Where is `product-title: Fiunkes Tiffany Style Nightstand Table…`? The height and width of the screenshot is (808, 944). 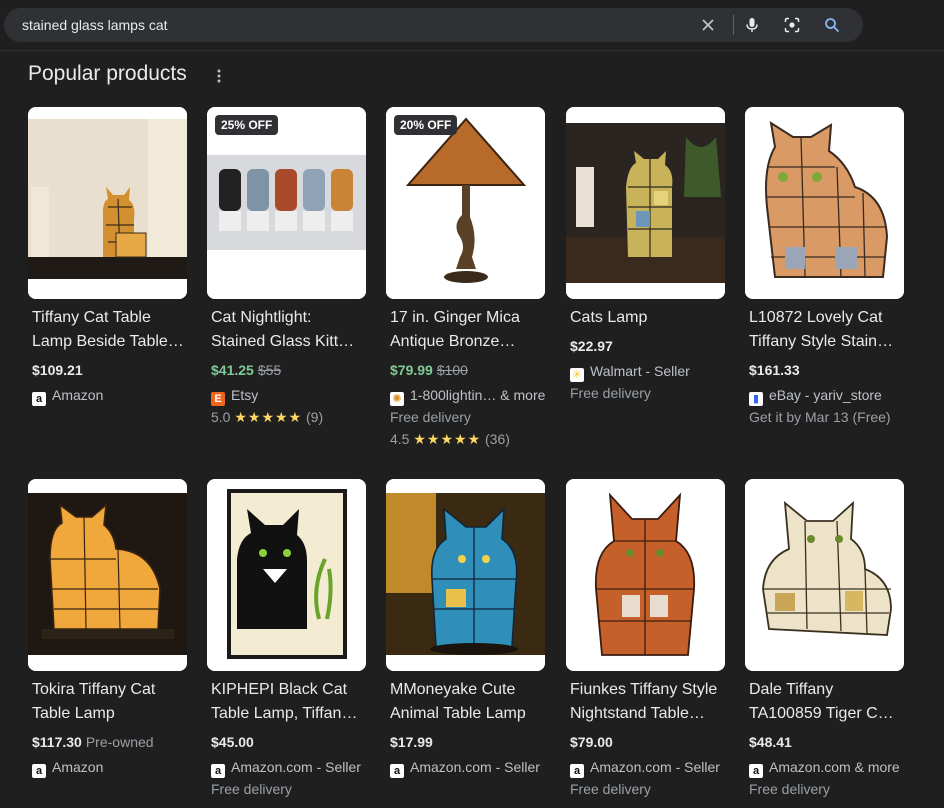 product-title: Fiunkes Tiffany Style Nightstand Table… is located at coordinates (646, 702).